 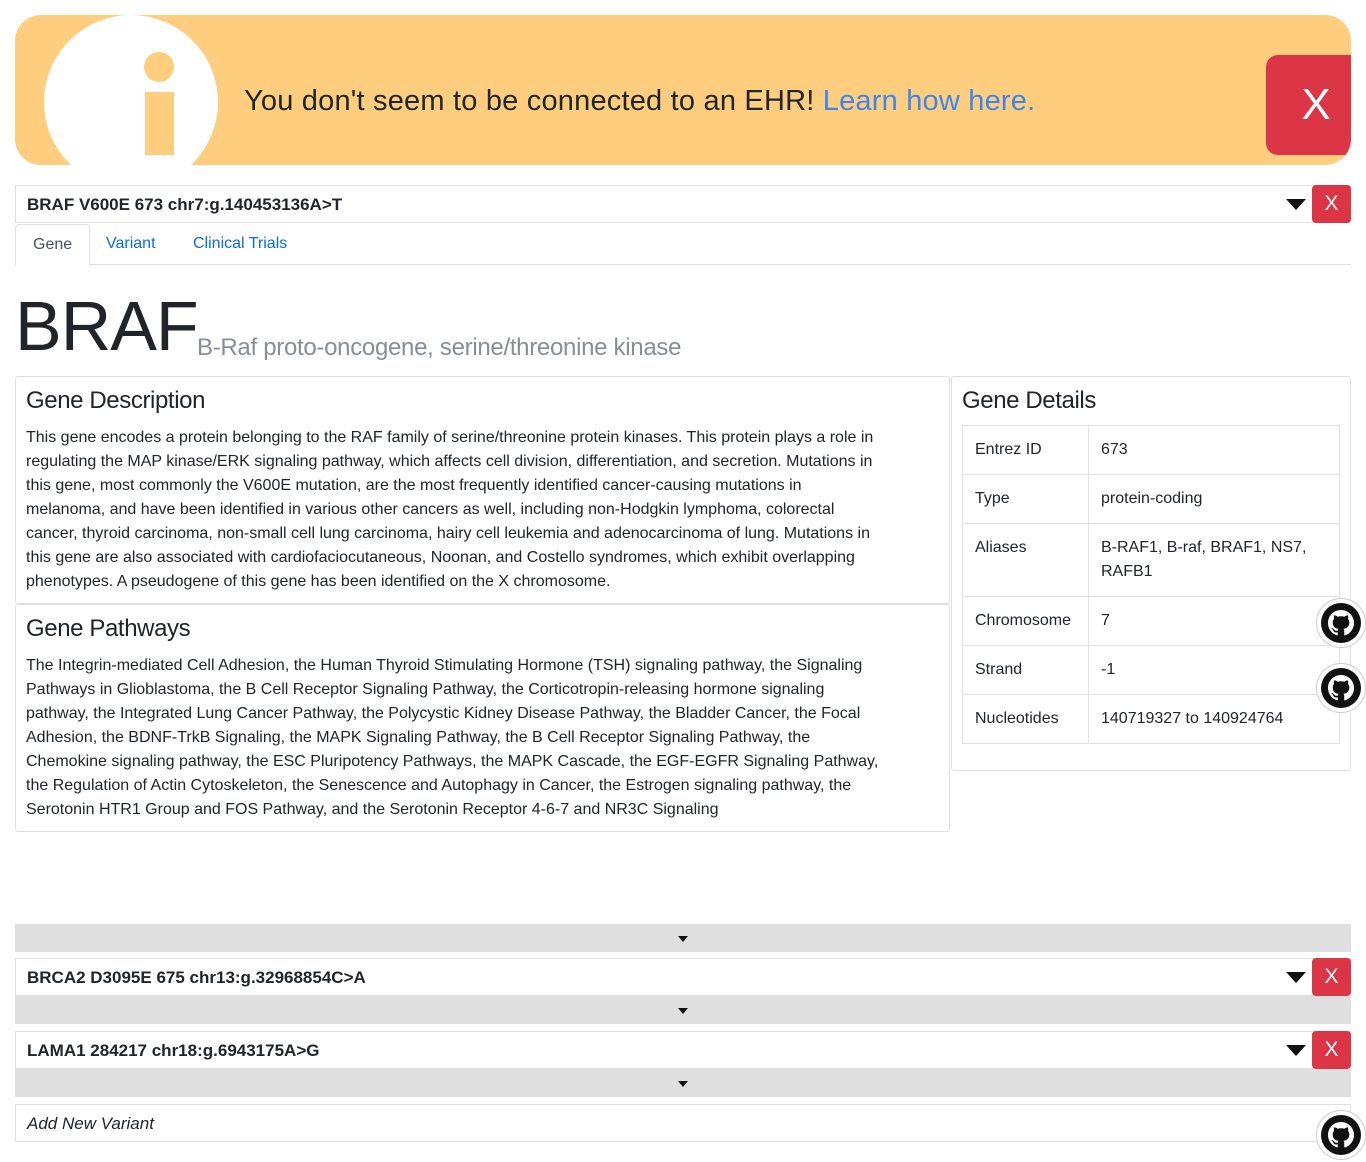 What do you see at coordinates (53, 245) in the screenshot?
I see `tab-gene: Gene` at bounding box center [53, 245].